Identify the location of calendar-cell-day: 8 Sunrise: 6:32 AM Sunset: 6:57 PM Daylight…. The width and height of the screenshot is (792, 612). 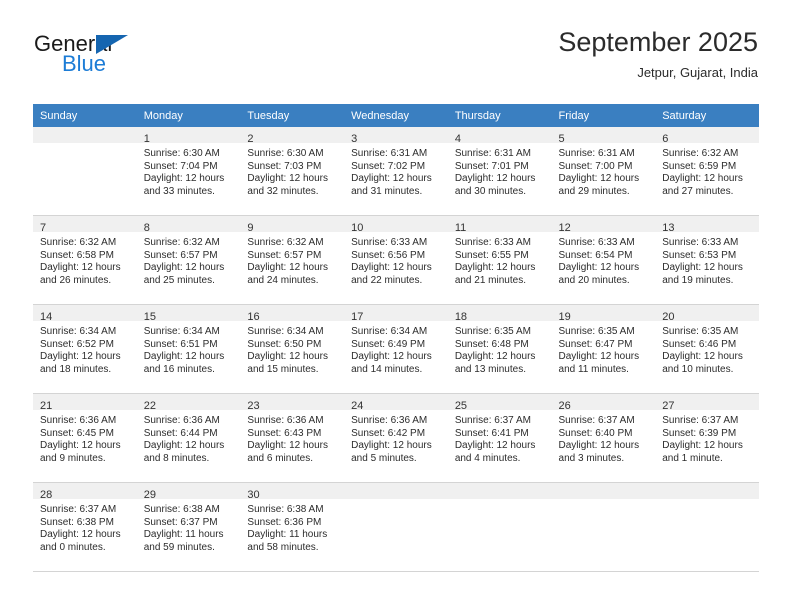
(188, 260).